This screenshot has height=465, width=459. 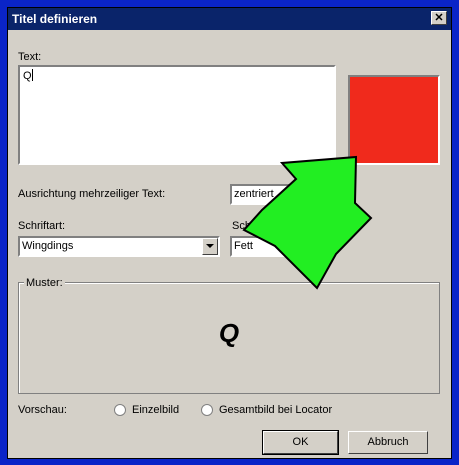 I want to click on color-swatch-button, so click(x=394, y=120).